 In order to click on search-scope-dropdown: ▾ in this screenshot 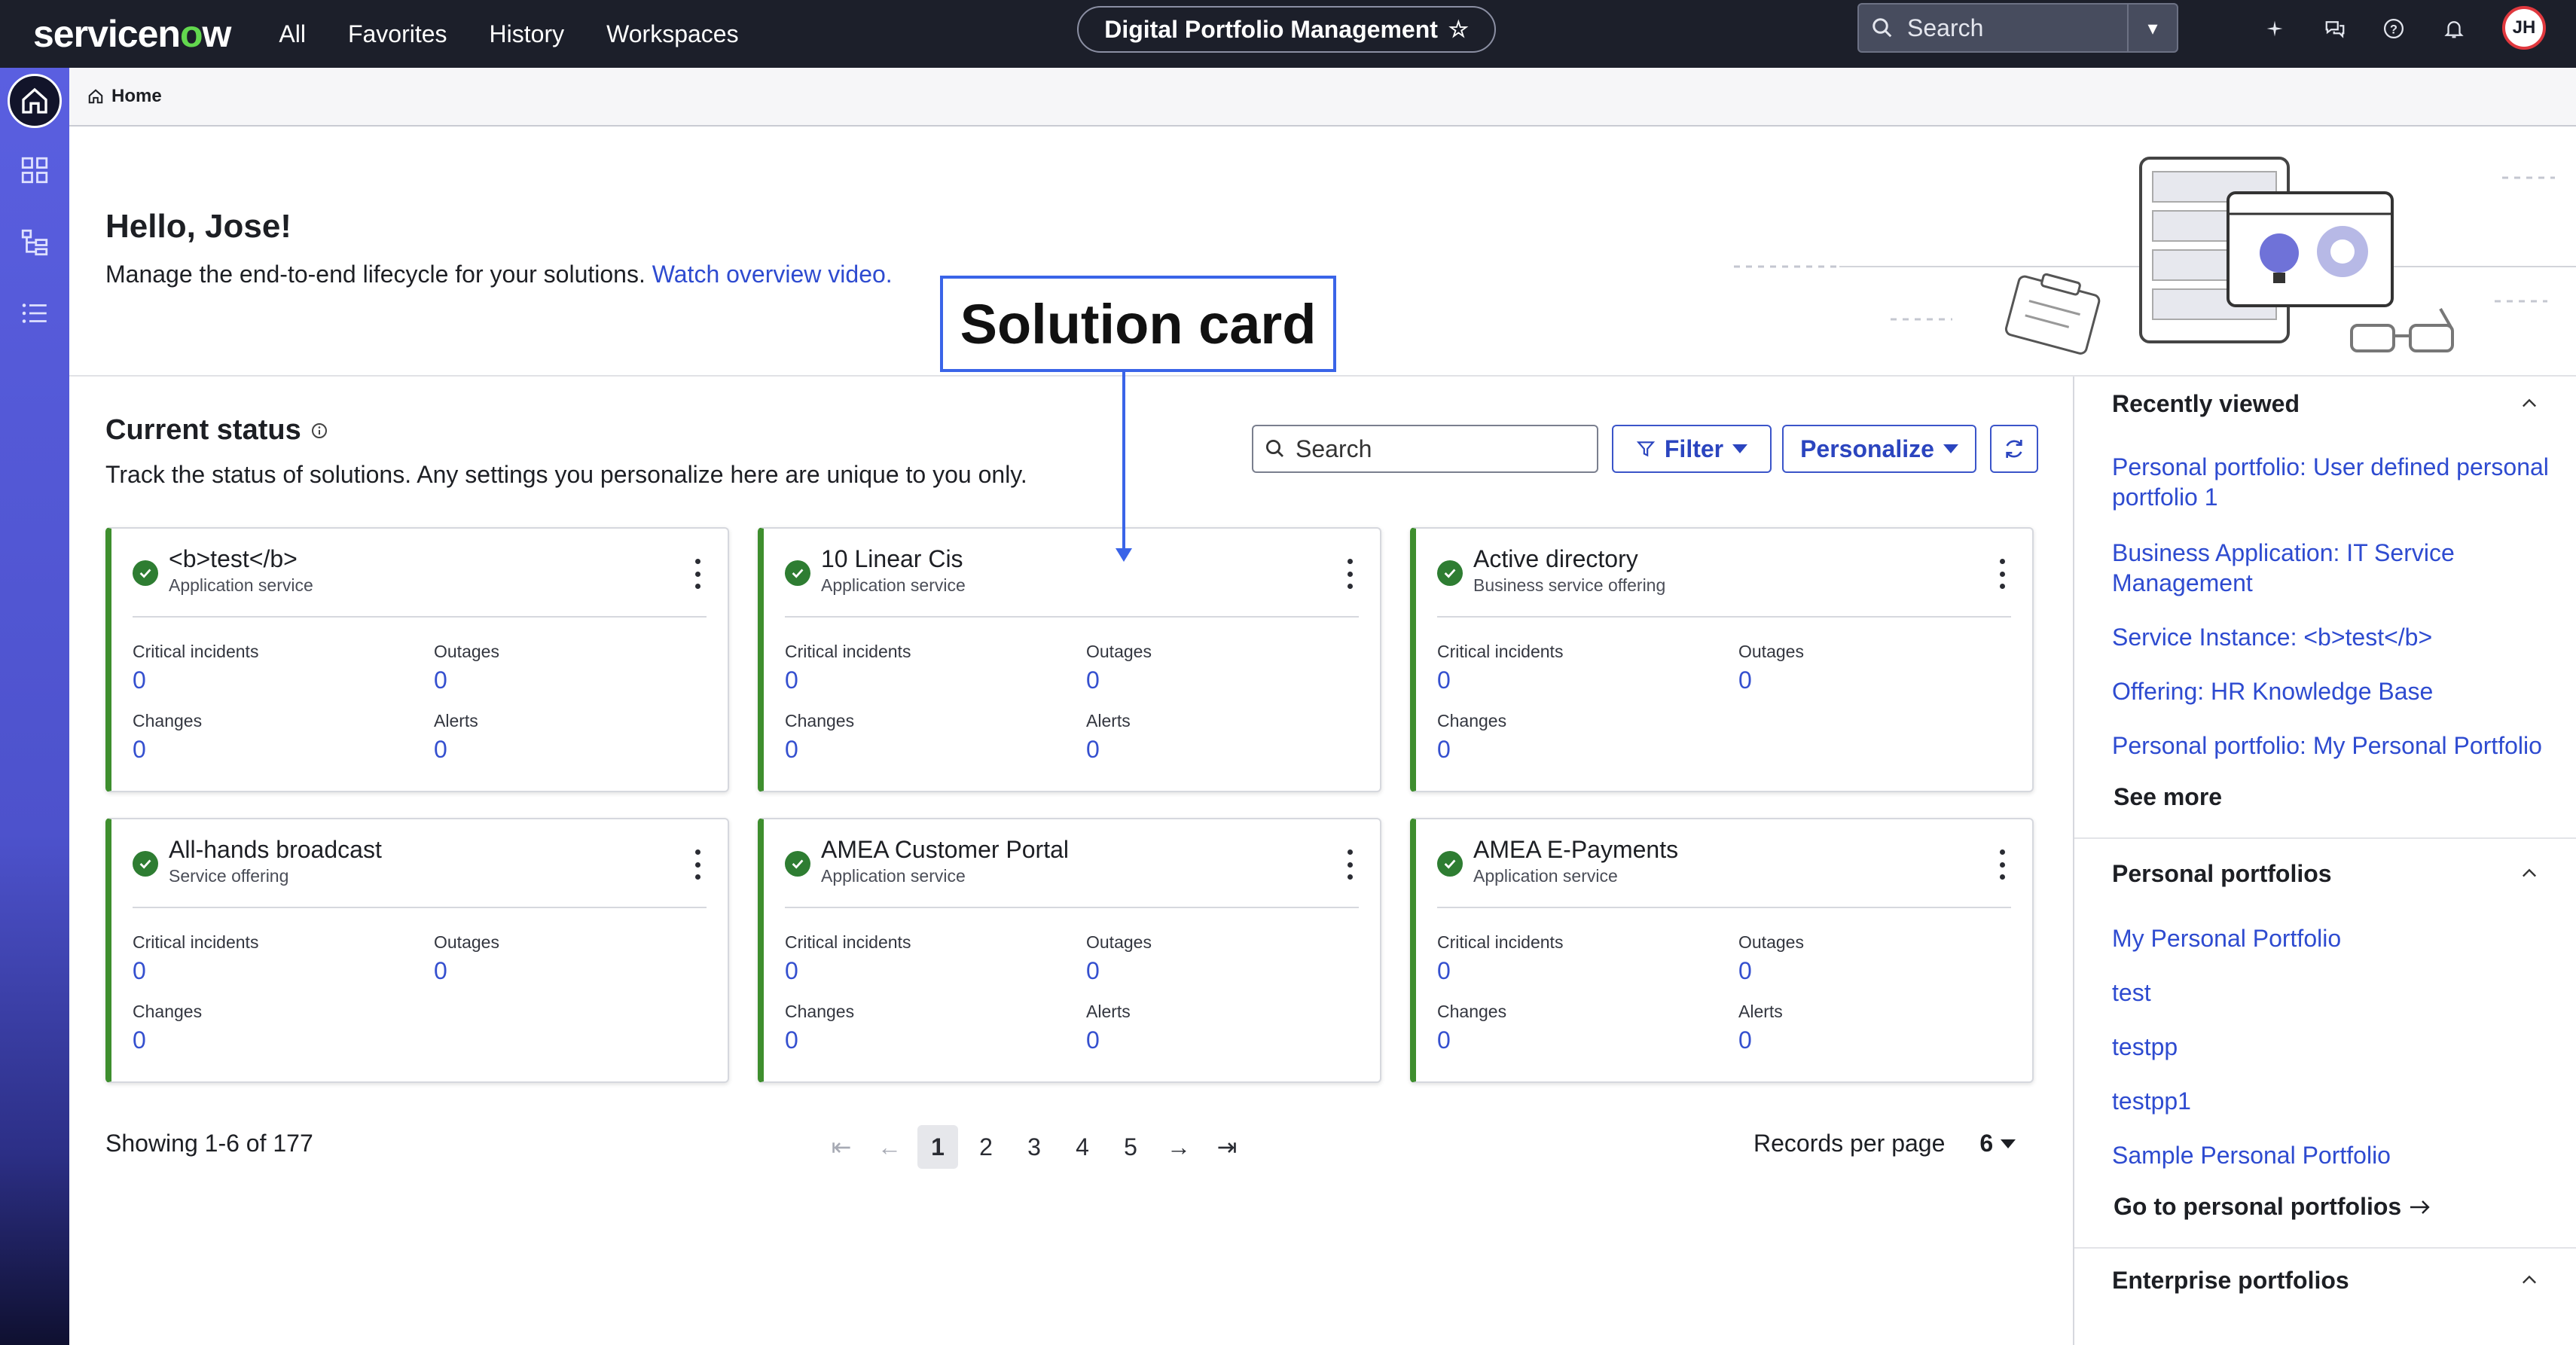, I will do `click(2152, 28)`.